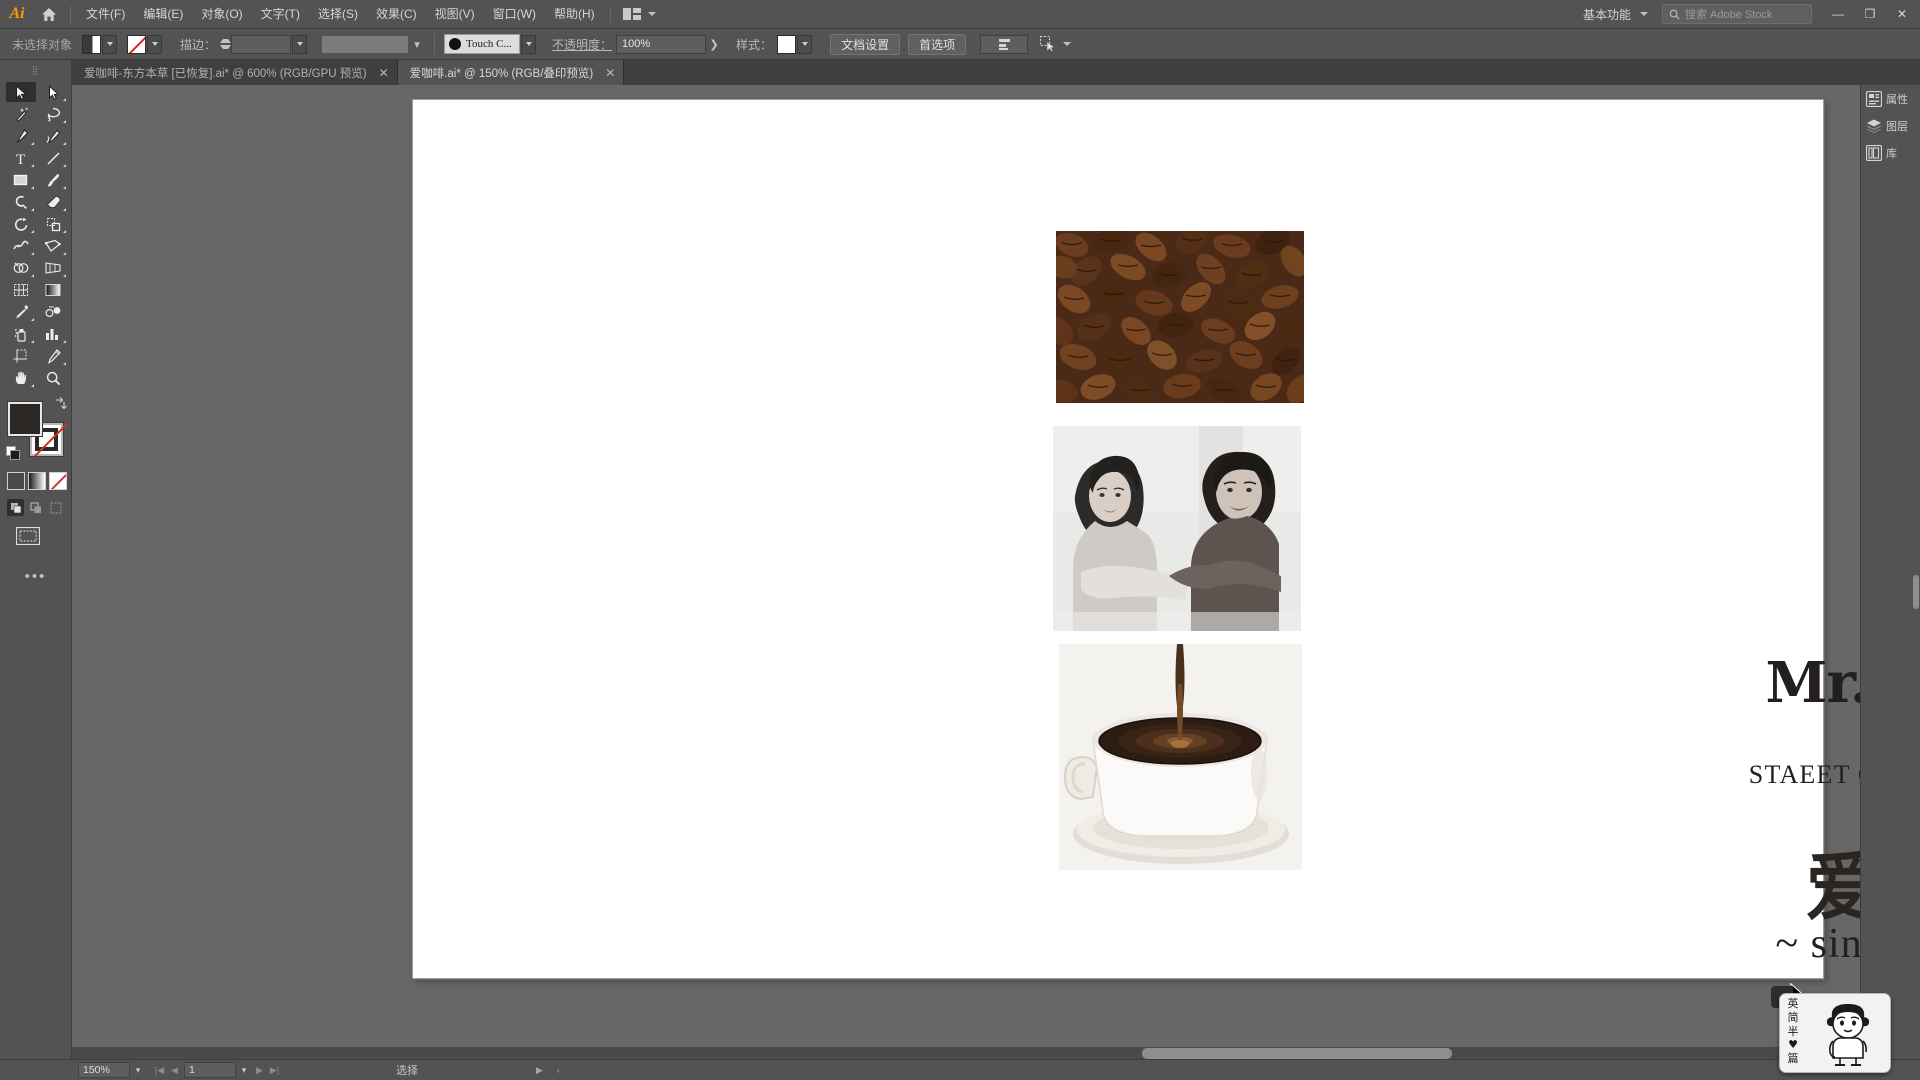 The height and width of the screenshot is (1080, 1920). I want to click on eyedropper-tool, so click(21, 312).